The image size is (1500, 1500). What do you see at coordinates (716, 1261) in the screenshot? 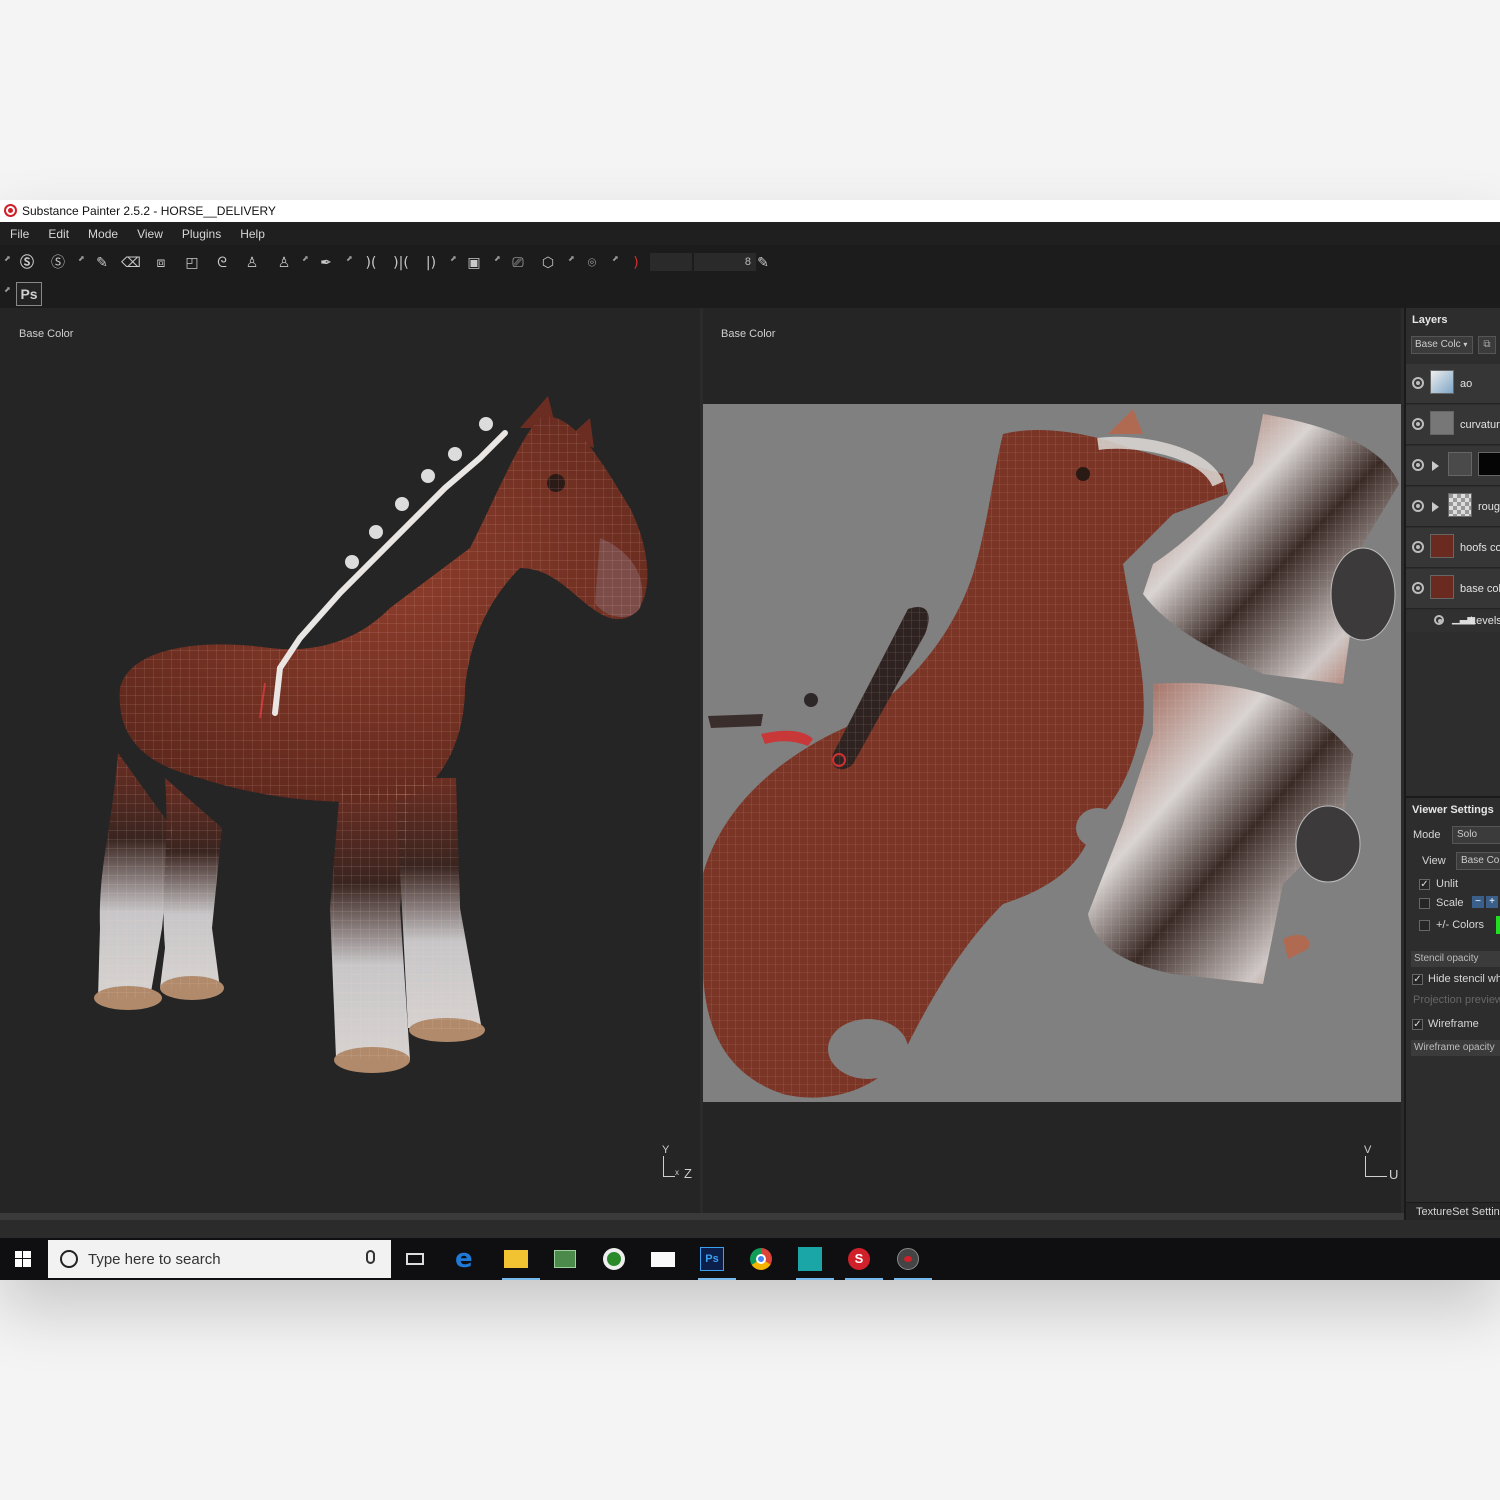
I see `photoshop-icon: Ps` at bounding box center [716, 1261].